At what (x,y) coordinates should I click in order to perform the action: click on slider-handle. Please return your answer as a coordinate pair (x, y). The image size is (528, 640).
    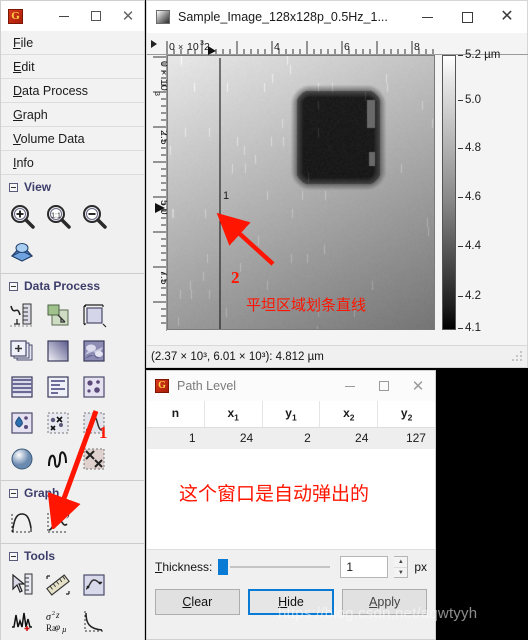
    Looking at the image, I should click on (223, 567).